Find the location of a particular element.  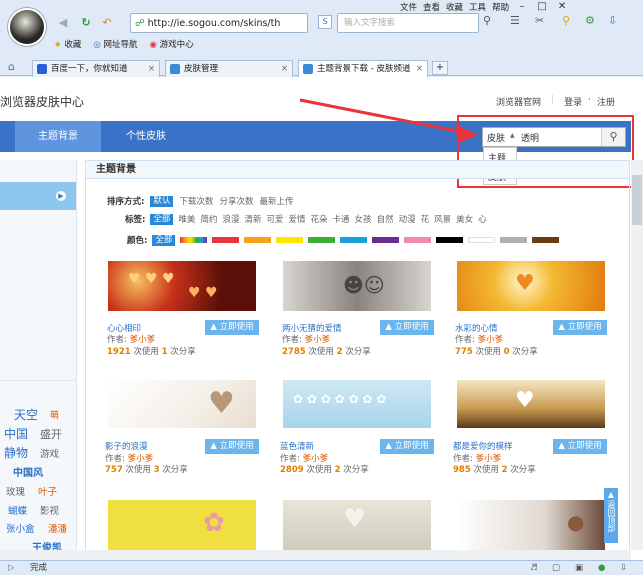

tag-option: 心 is located at coordinates (482, 219).